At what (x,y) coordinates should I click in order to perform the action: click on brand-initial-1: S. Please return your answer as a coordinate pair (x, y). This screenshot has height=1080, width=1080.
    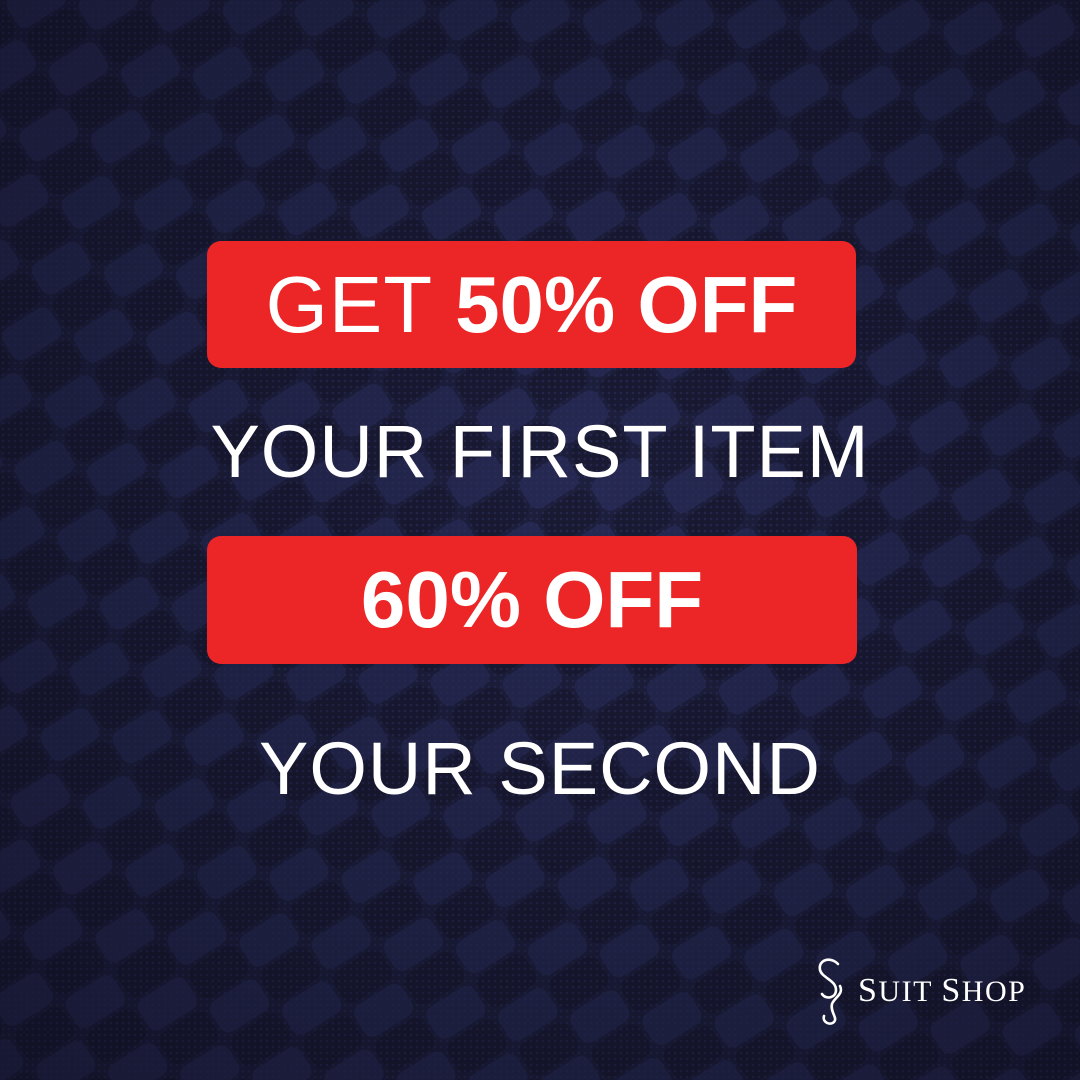
    Looking at the image, I should click on (868, 990).